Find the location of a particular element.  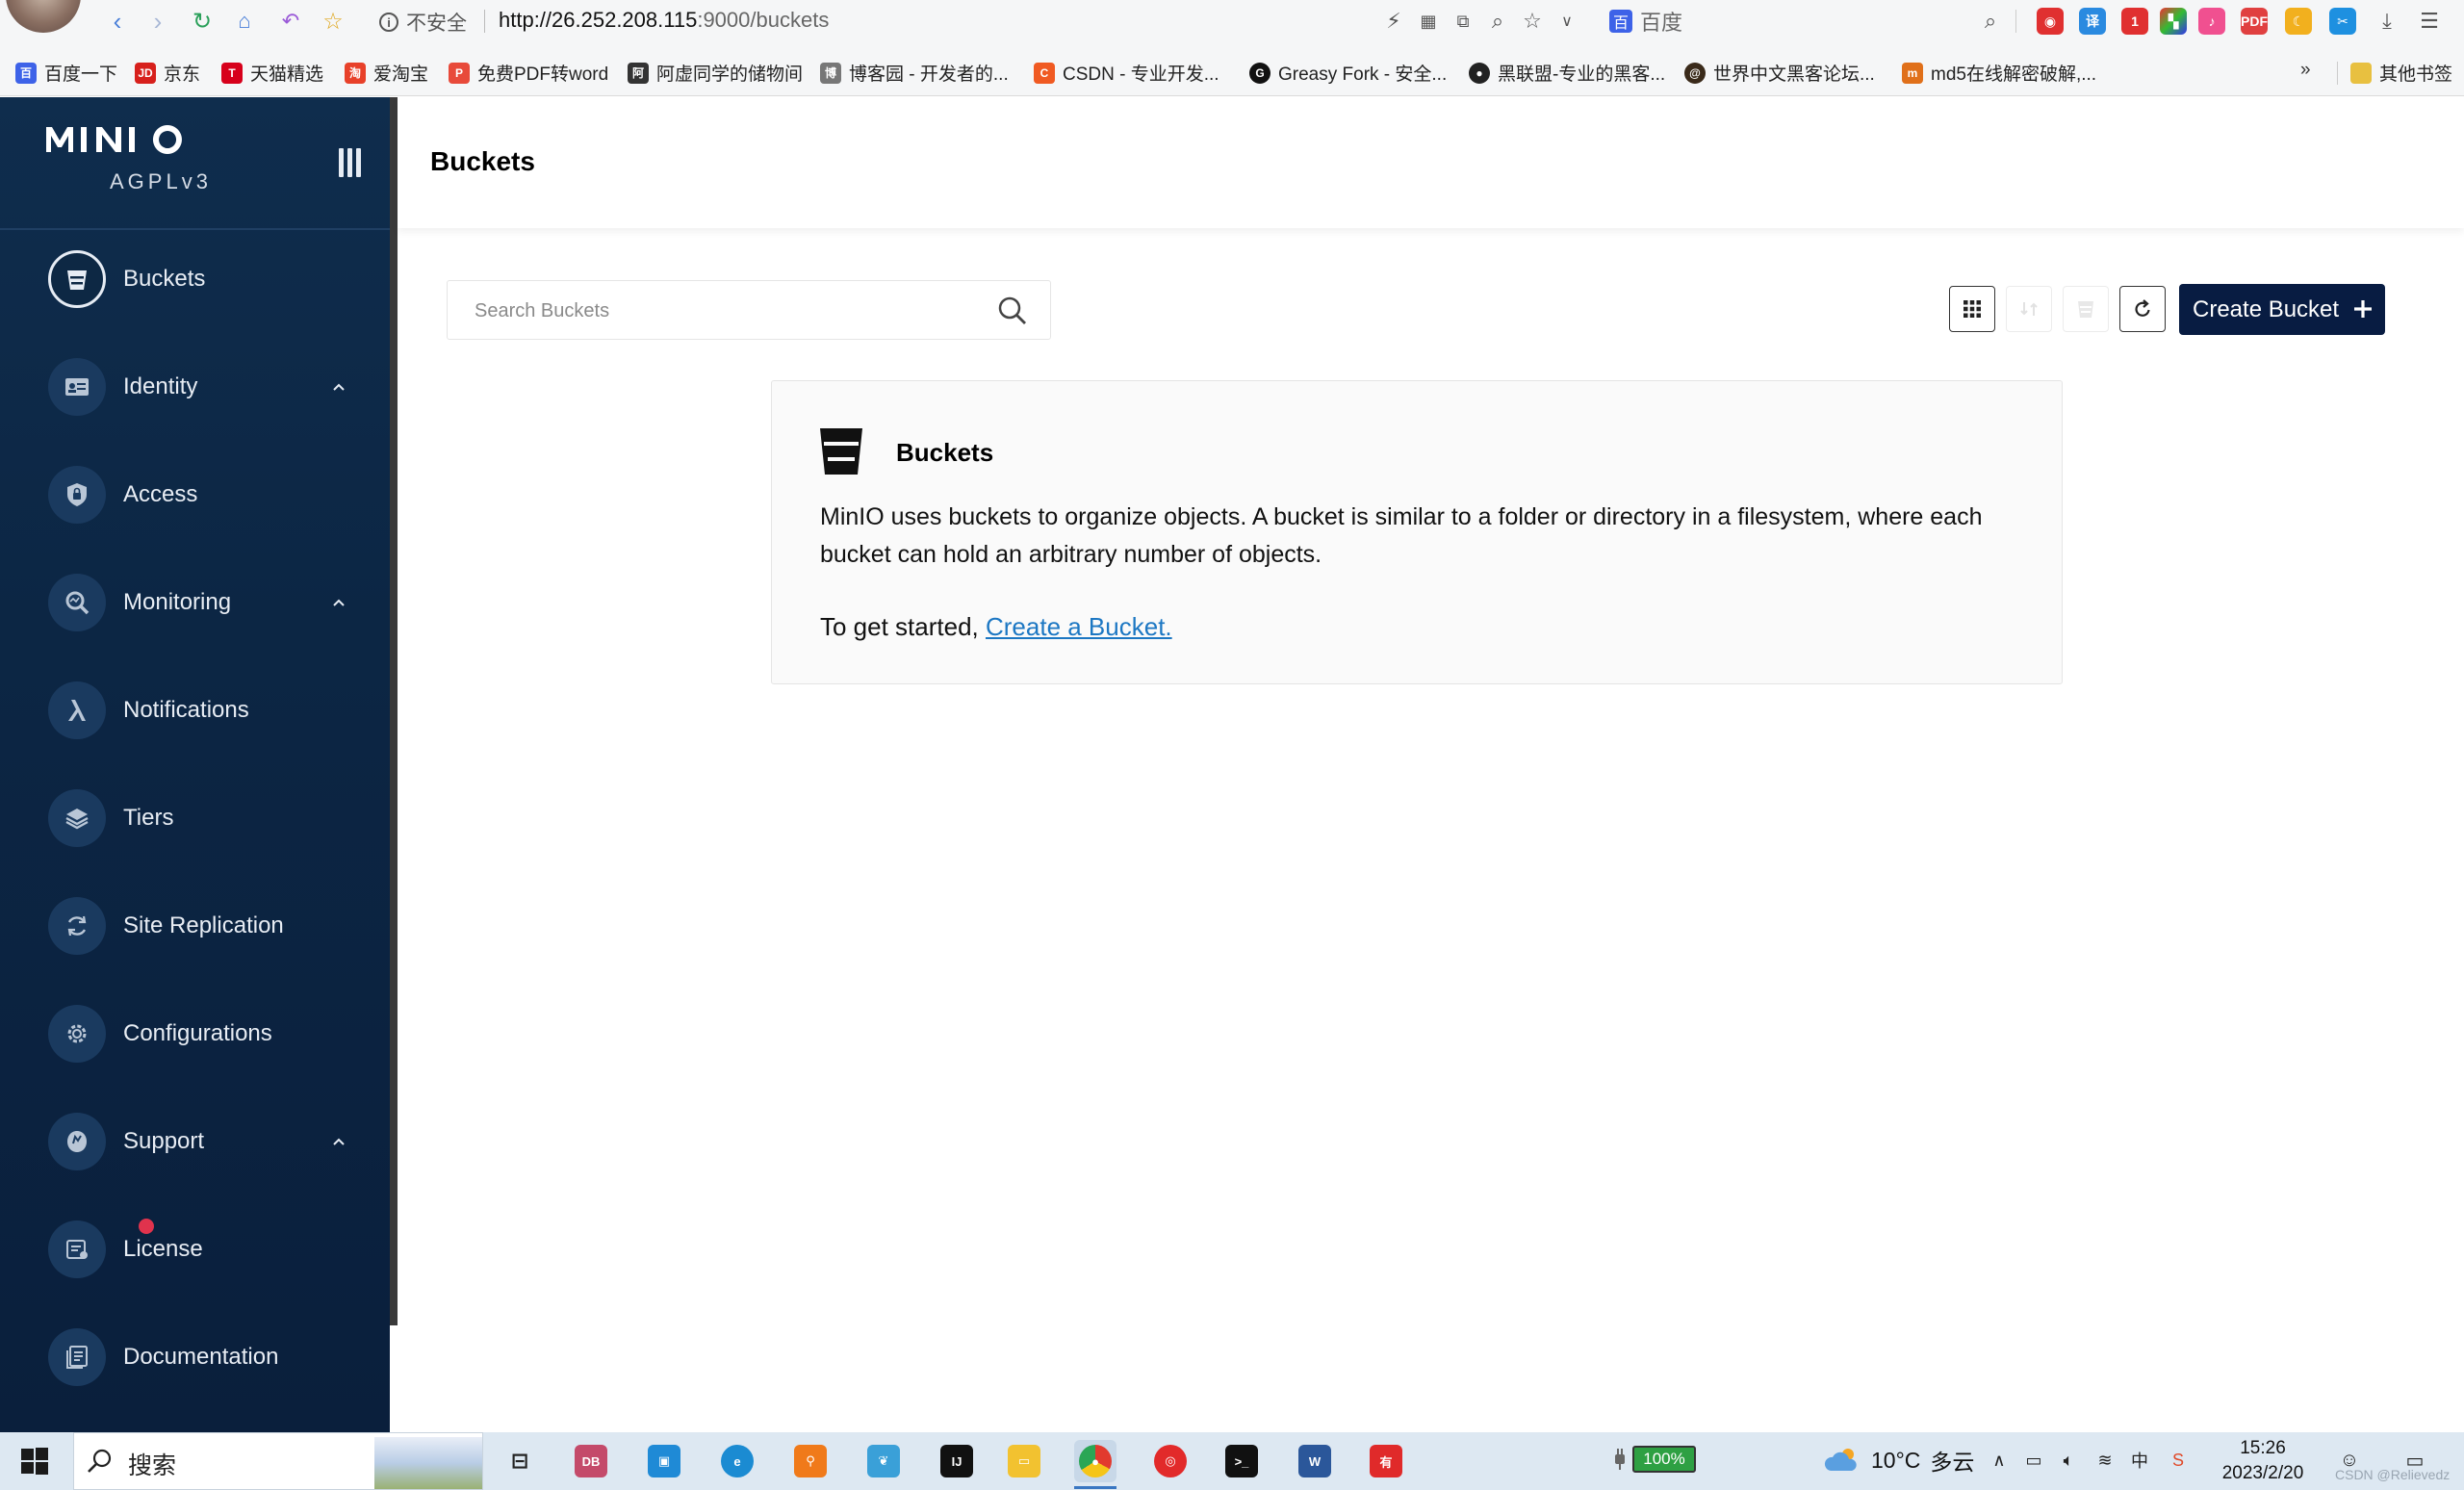

back-icon: ‹ is located at coordinates (117, 21).